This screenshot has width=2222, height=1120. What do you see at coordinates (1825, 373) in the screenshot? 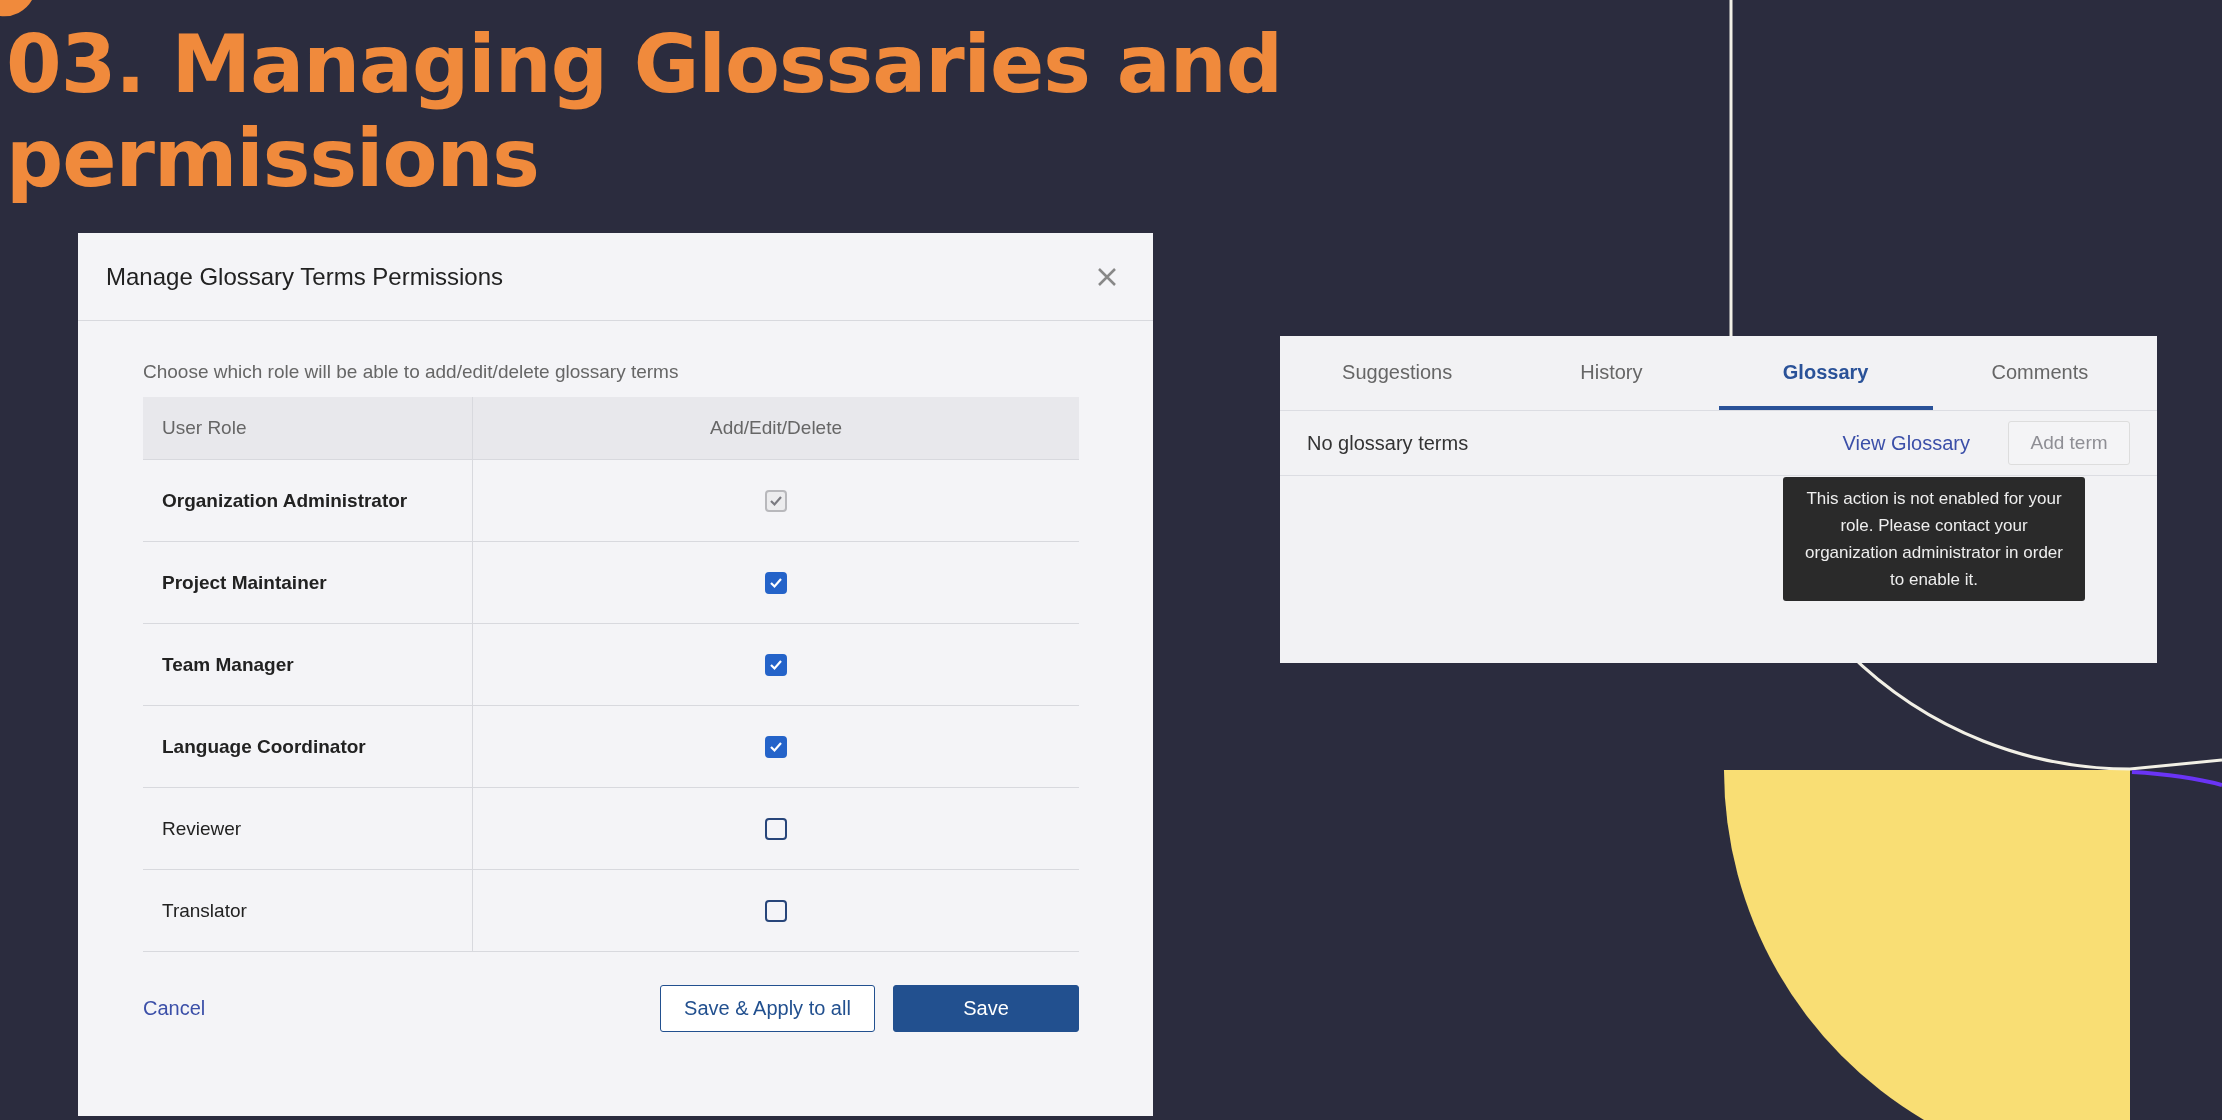
I see `panel-tab: Glossary` at bounding box center [1825, 373].